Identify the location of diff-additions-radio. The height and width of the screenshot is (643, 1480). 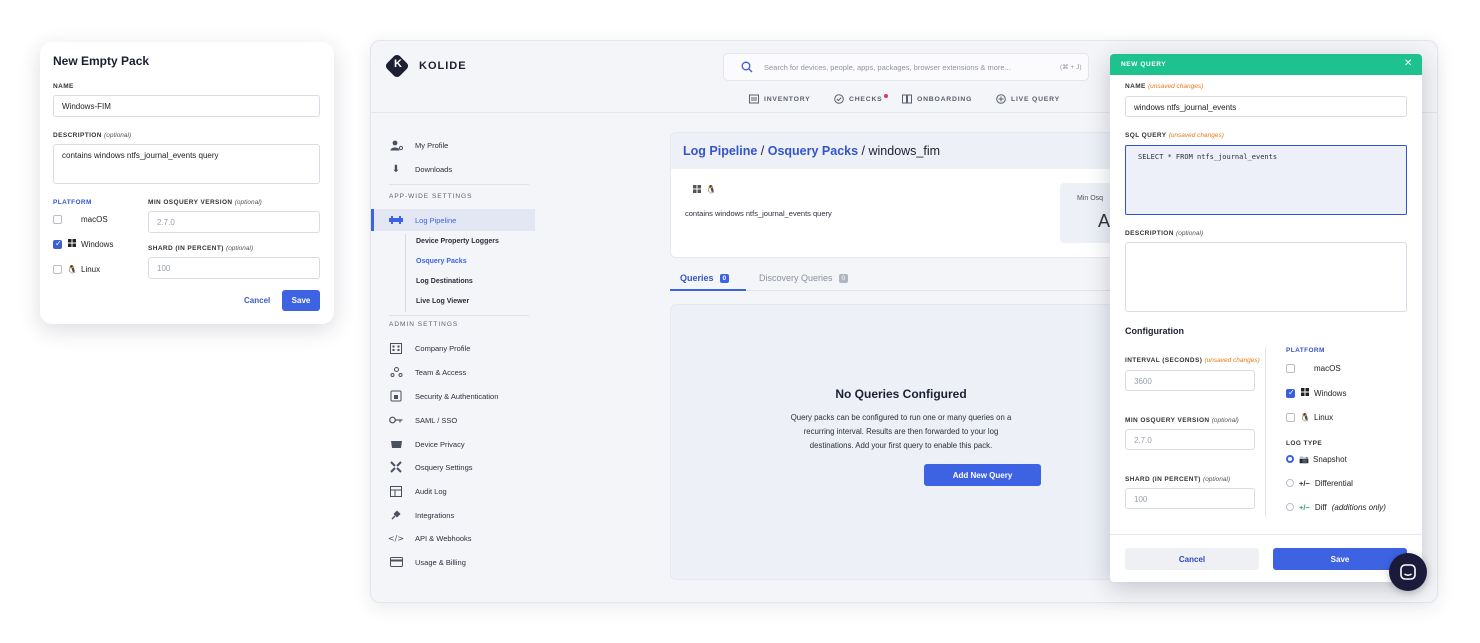
(1290, 507).